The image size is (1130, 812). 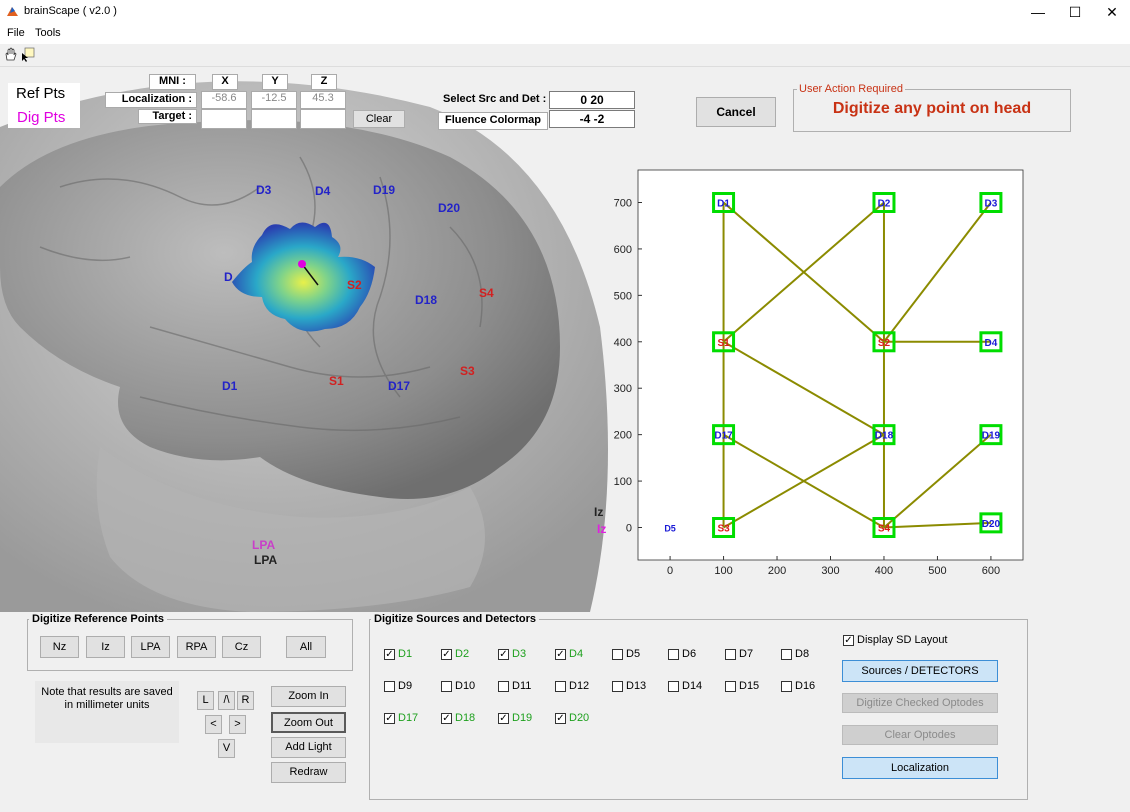 I want to click on checkbox-d13, so click(x=617, y=686).